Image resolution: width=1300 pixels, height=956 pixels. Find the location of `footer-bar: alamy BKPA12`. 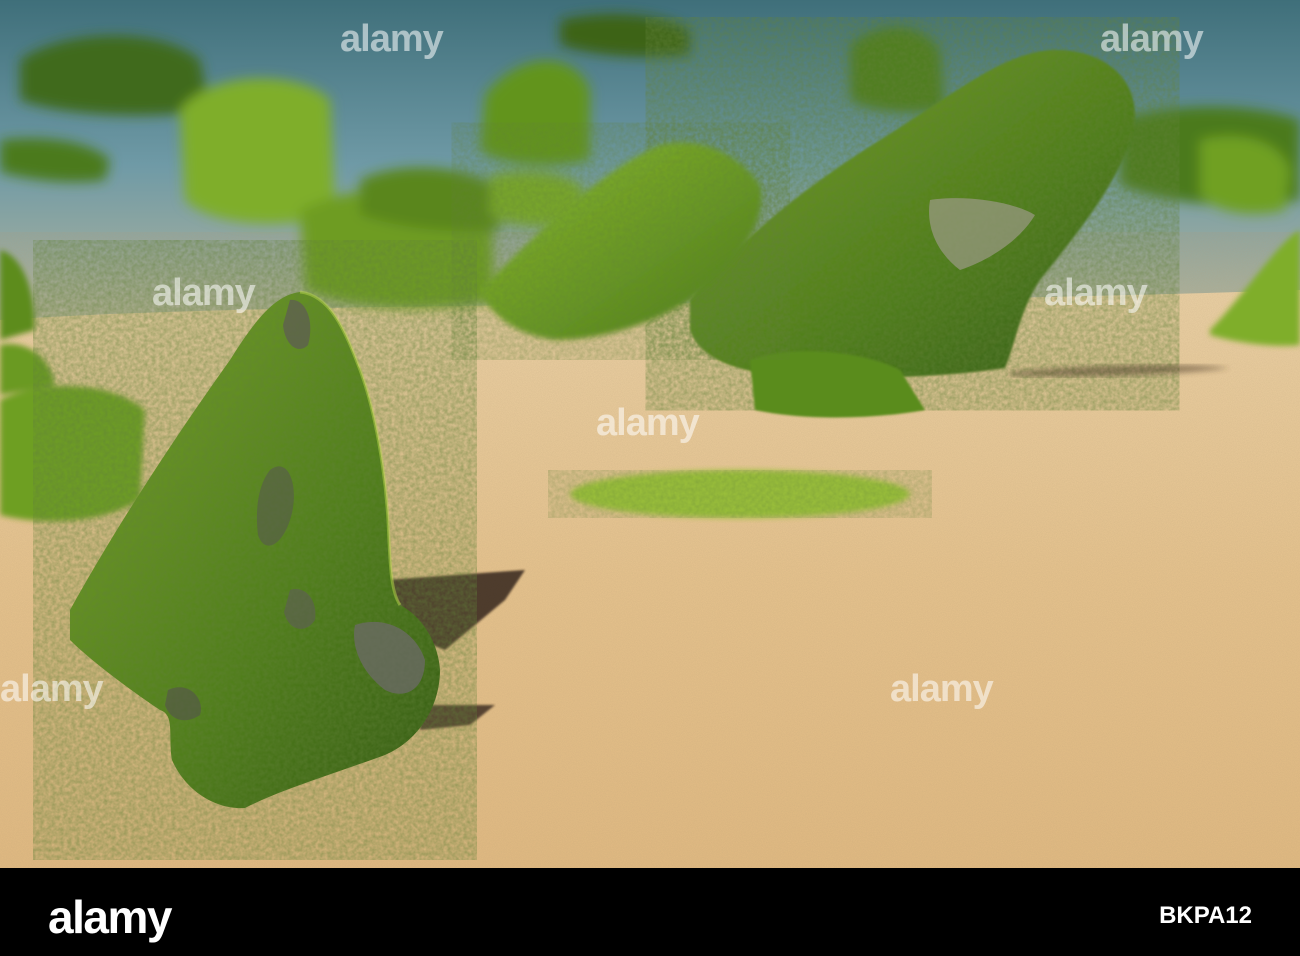

footer-bar: alamy BKPA12 is located at coordinates (650, 912).